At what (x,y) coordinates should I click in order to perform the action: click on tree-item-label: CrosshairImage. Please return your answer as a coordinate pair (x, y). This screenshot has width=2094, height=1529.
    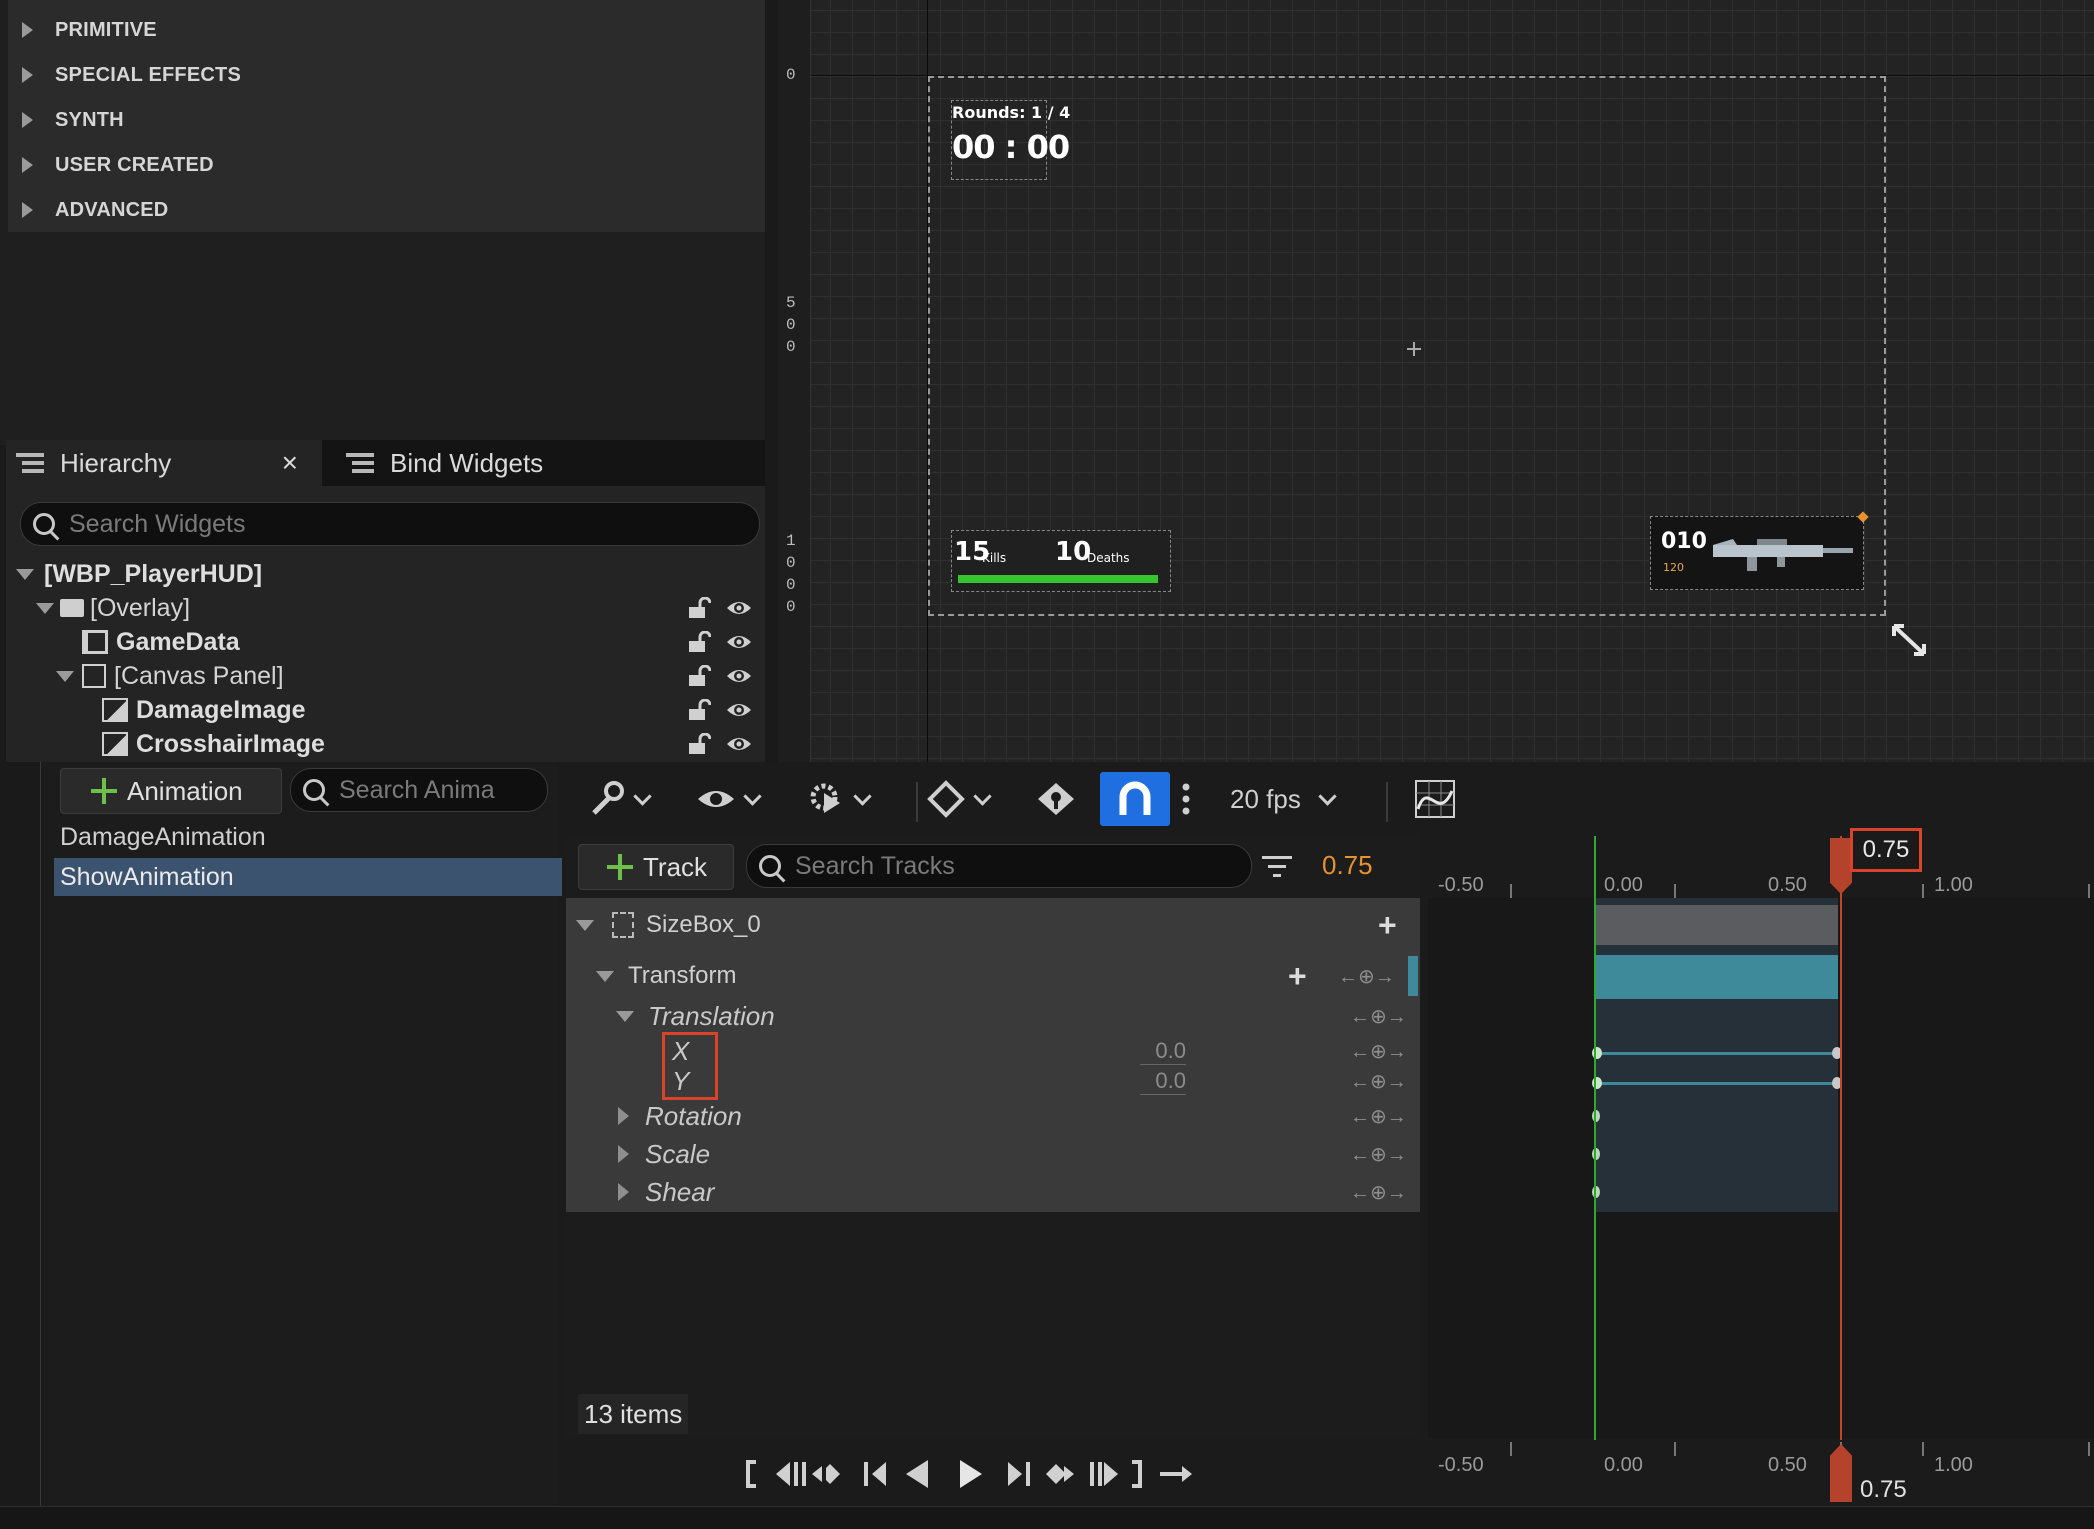
    Looking at the image, I should click on (230, 743).